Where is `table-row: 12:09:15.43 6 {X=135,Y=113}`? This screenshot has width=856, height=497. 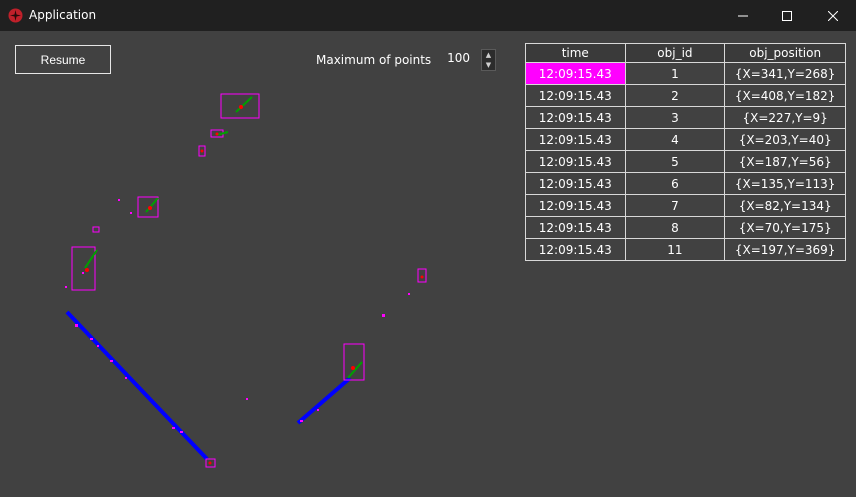
table-row: 12:09:15.43 6 {X=135,Y=113} is located at coordinates (685, 183).